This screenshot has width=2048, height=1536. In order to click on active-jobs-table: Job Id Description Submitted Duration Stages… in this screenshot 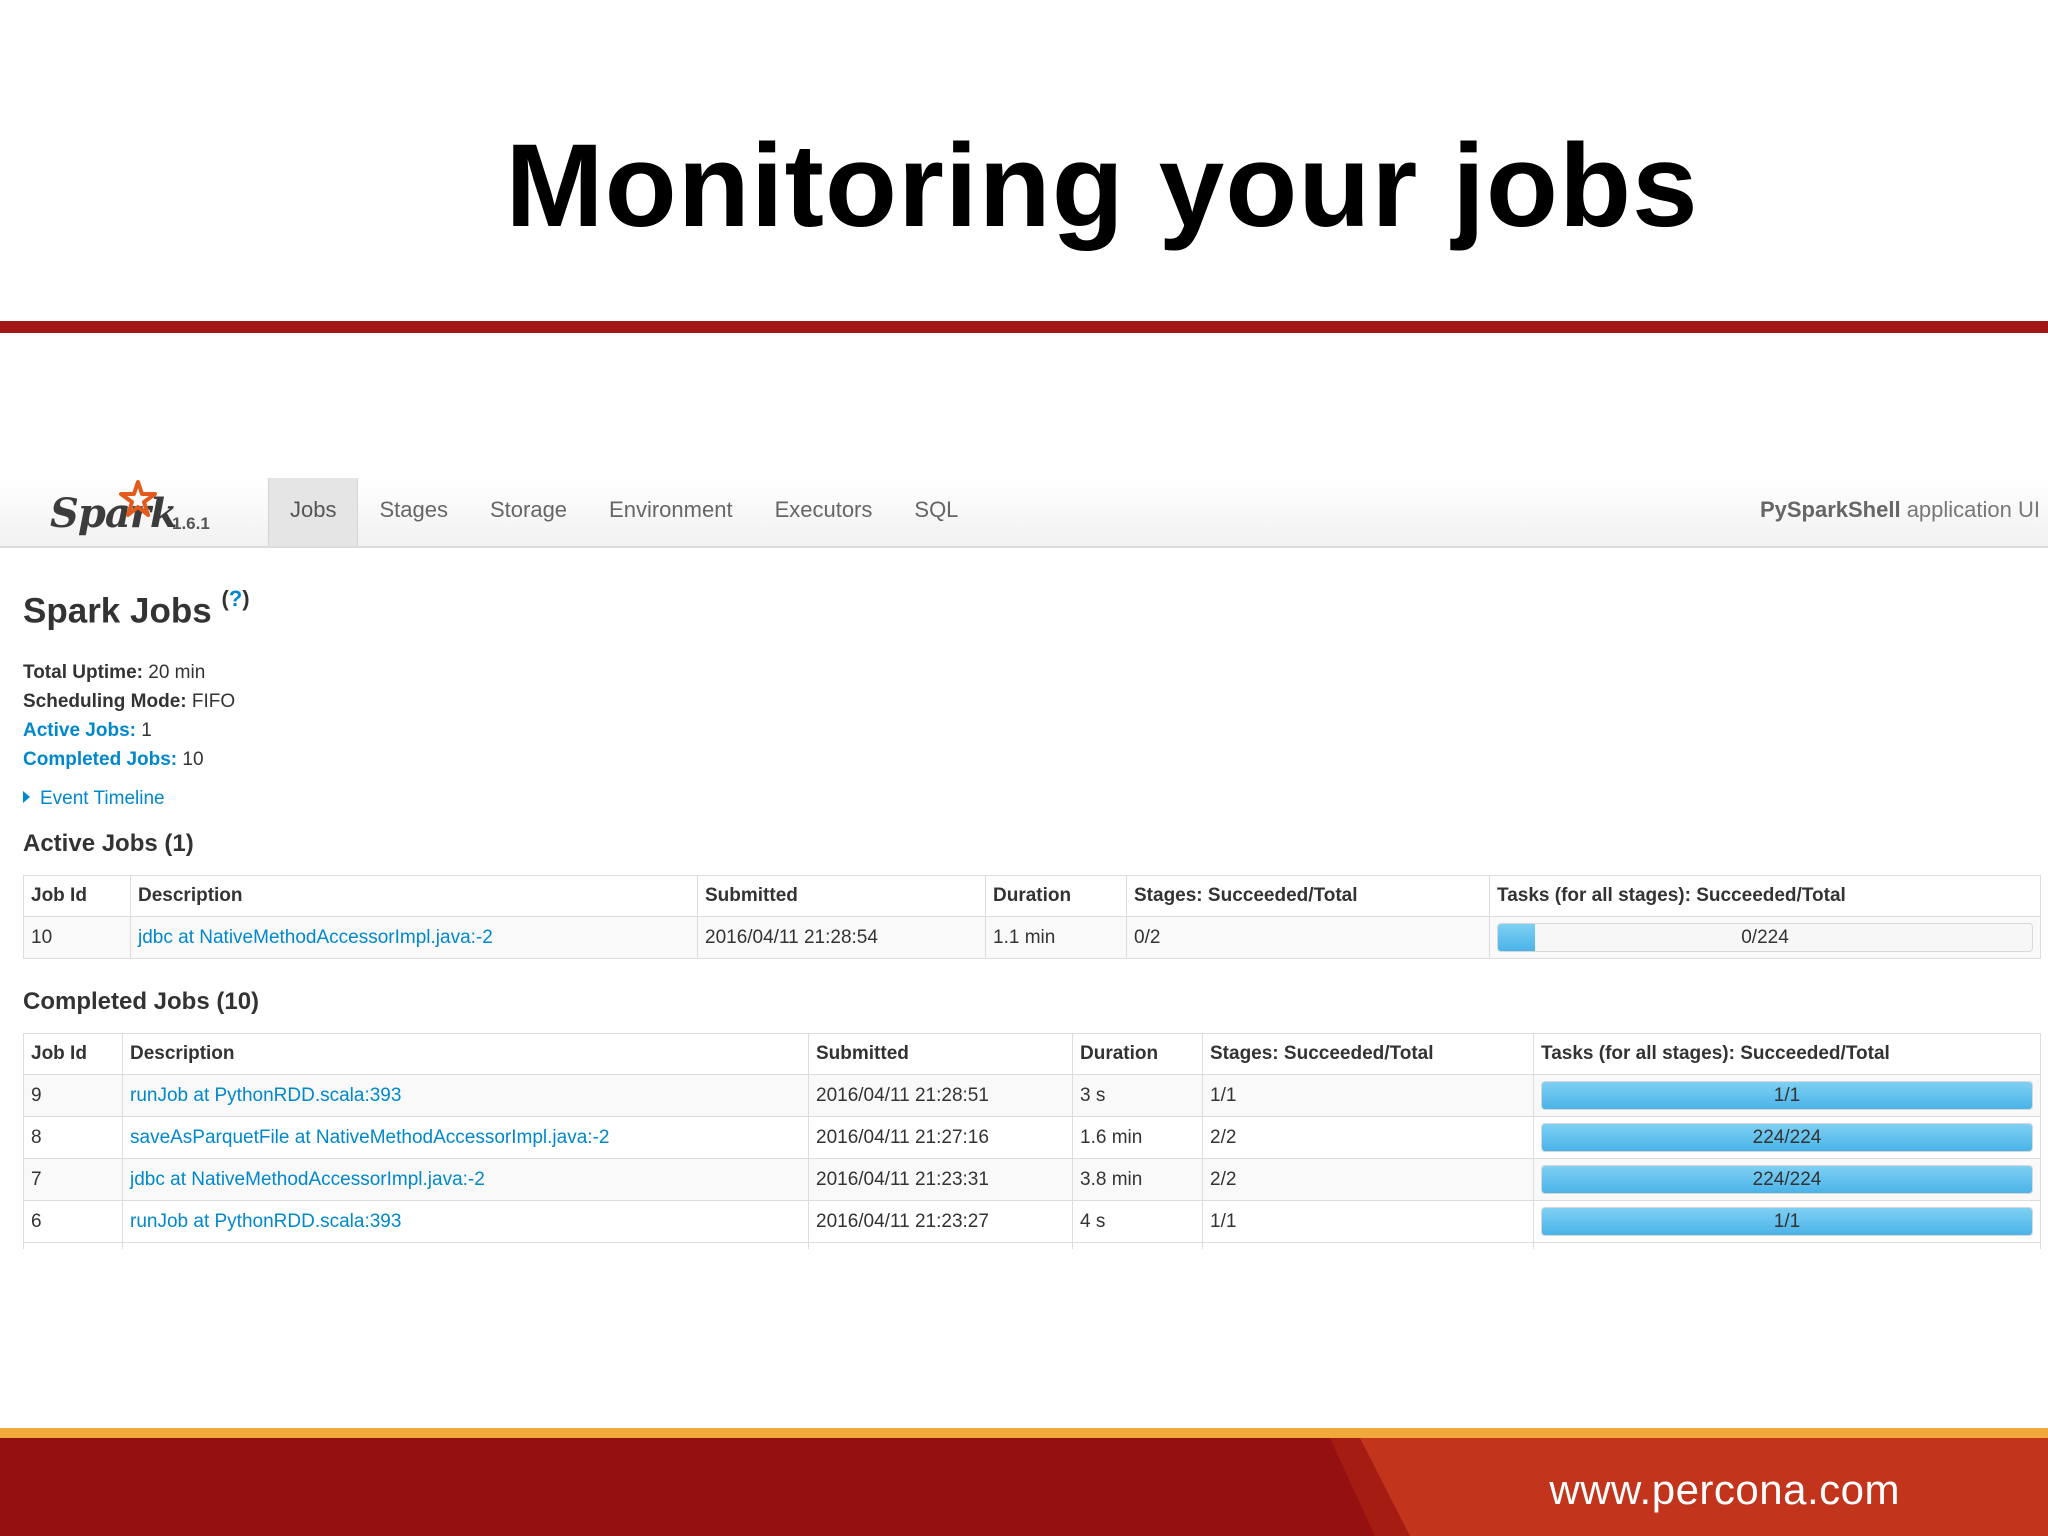, I will do `click(1032, 917)`.